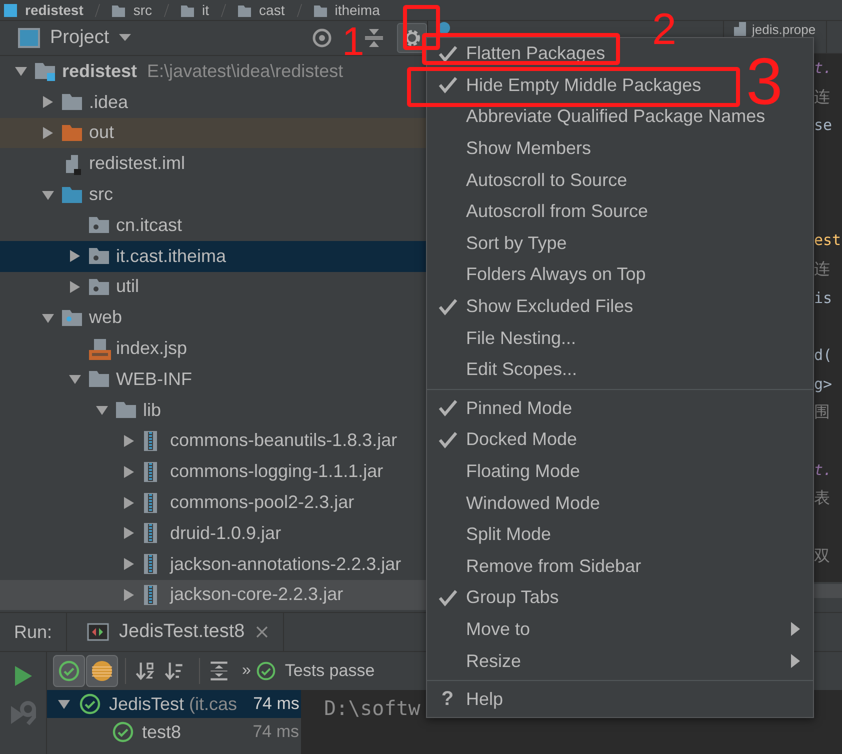  I want to click on dropdown-caret-icon, so click(125, 38).